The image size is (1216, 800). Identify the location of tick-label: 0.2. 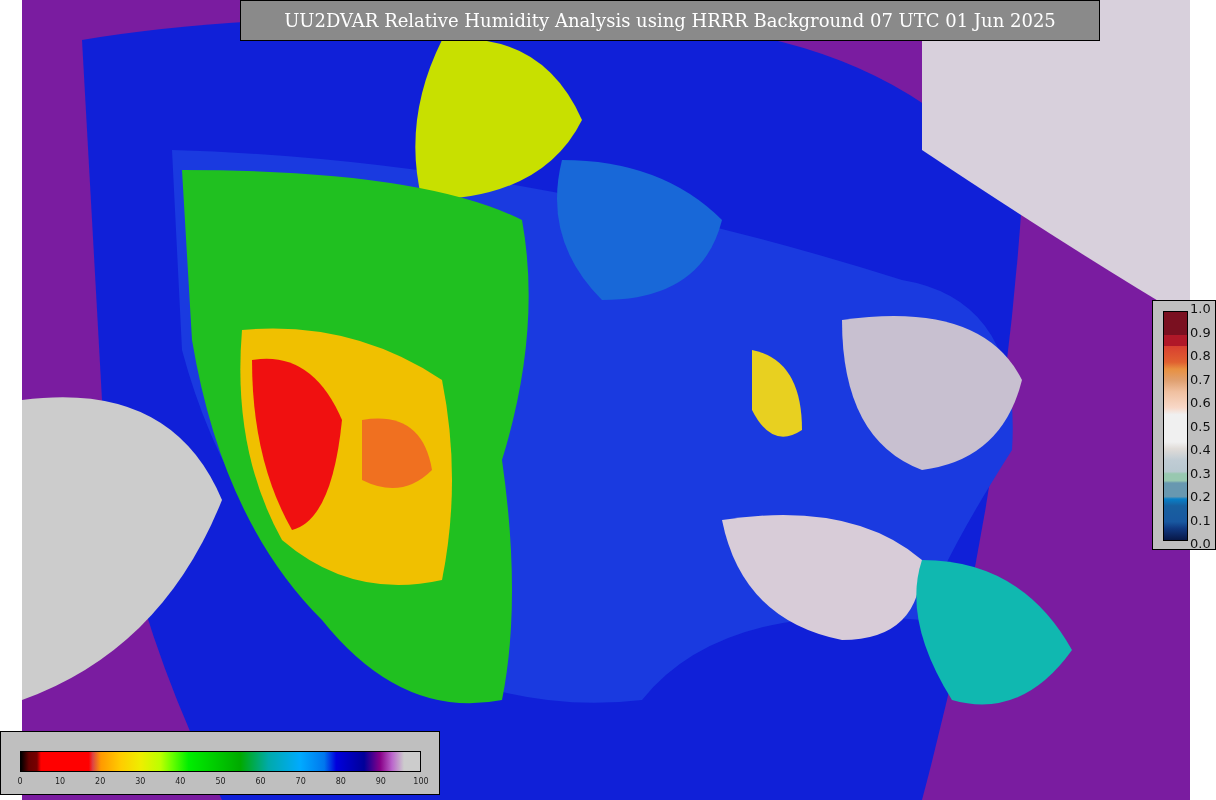
(1200, 496).